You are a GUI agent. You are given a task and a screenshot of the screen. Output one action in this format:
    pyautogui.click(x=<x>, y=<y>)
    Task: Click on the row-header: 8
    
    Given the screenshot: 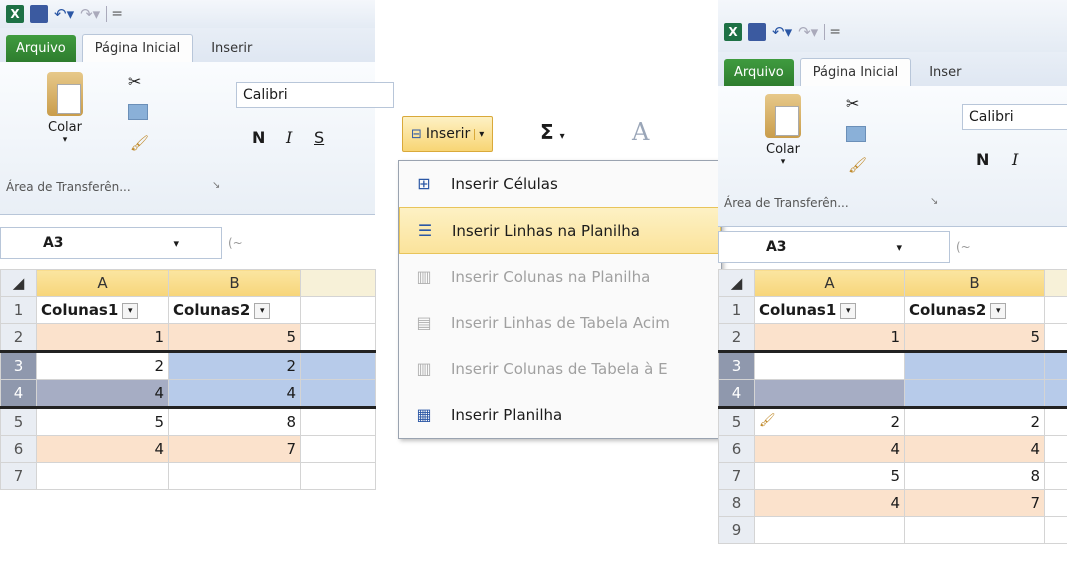 What is the action you would take?
    pyautogui.click(x=736, y=503)
    